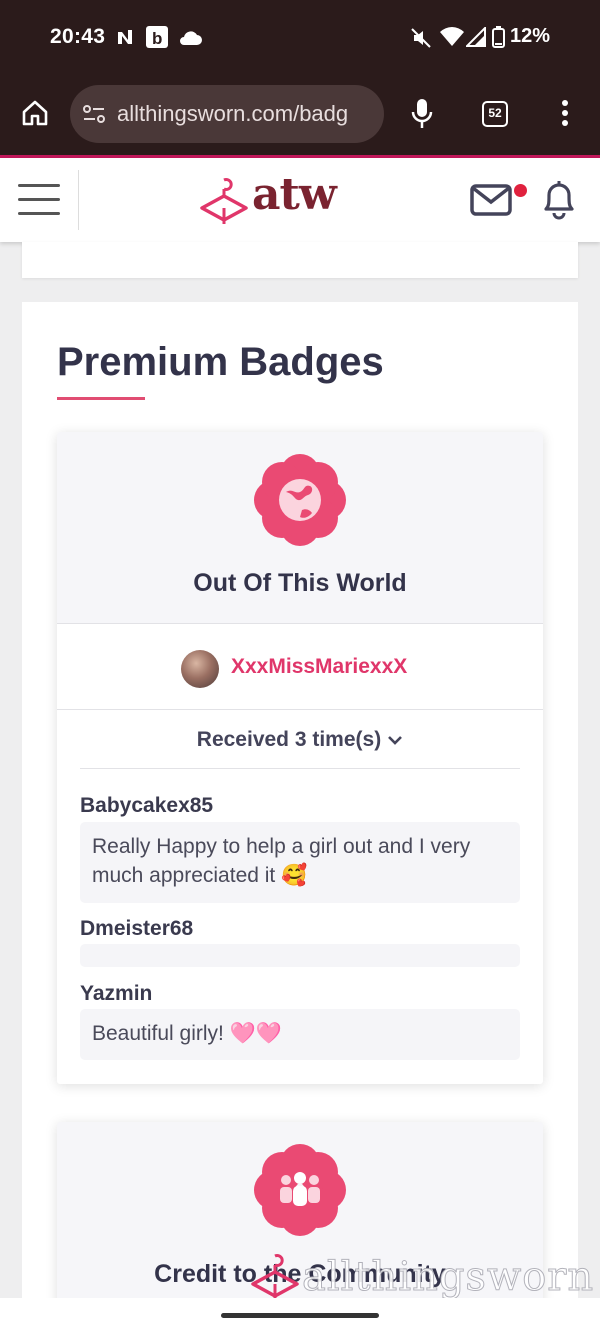 The width and height of the screenshot is (600, 1333). Describe the element at coordinates (421, 38) in the screenshot. I see `mute-icon` at that location.